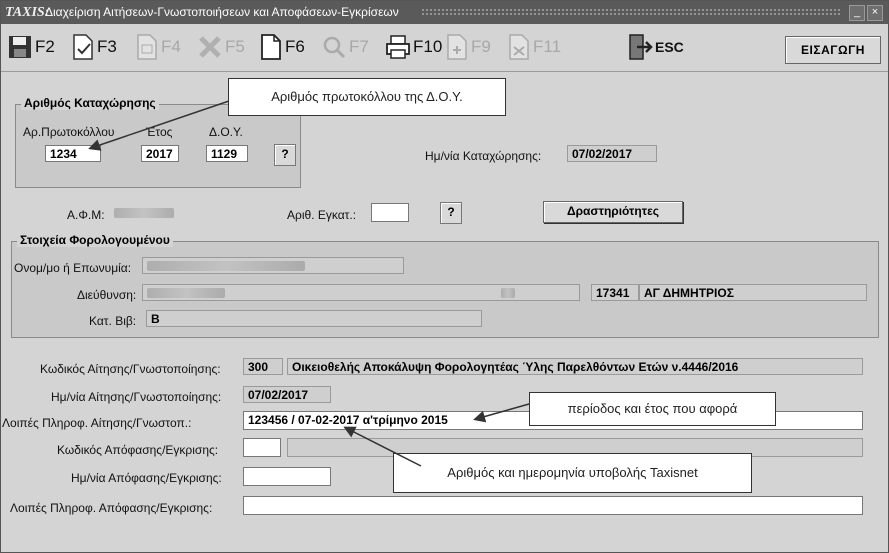 The width and height of the screenshot is (889, 553). What do you see at coordinates (382, 446) in the screenshot?
I see `taxisnet-arrow` at bounding box center [382, 446].